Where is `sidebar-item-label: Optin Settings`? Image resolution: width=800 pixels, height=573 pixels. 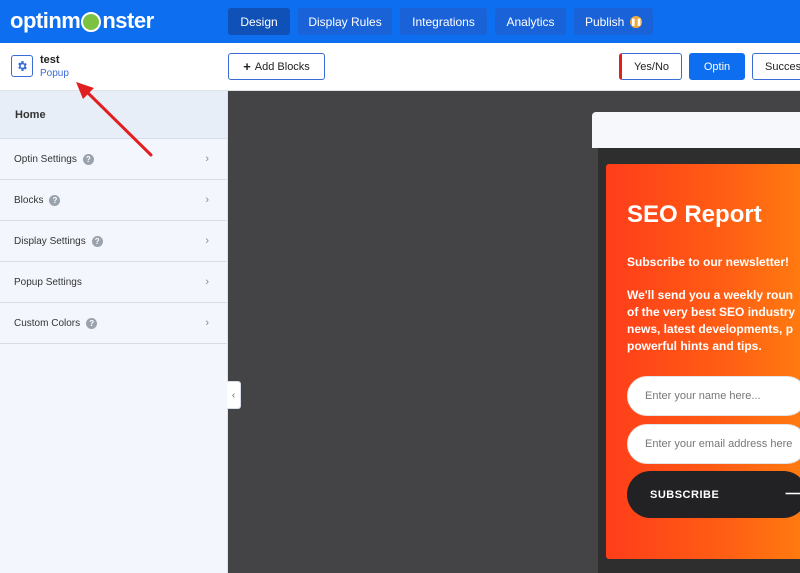
sidebar-item-label: Optin Settings is located at coordinates (45, 159).